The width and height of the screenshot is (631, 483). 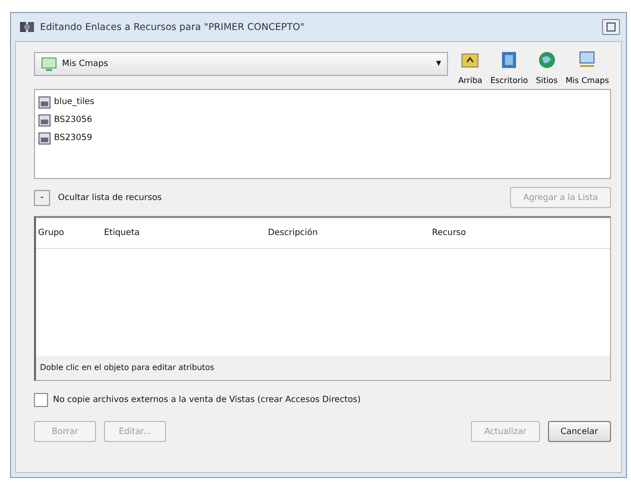 What do you see at coordinates (42, 198) in the screenshot?
I see `collapse-button: -` at bounding box center [42, 198].